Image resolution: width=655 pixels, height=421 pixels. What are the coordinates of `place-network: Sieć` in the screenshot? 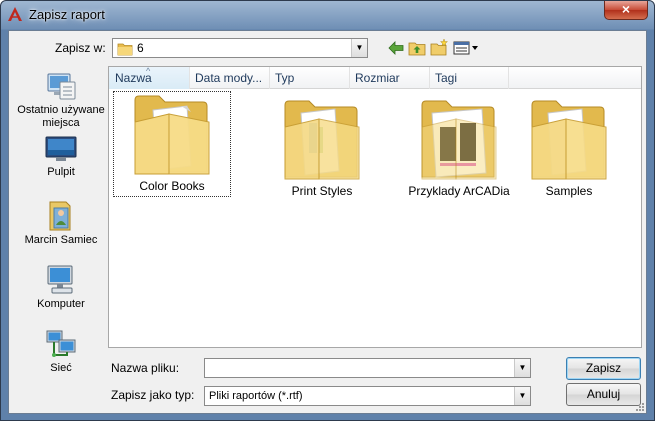 It's located at (61, 350).